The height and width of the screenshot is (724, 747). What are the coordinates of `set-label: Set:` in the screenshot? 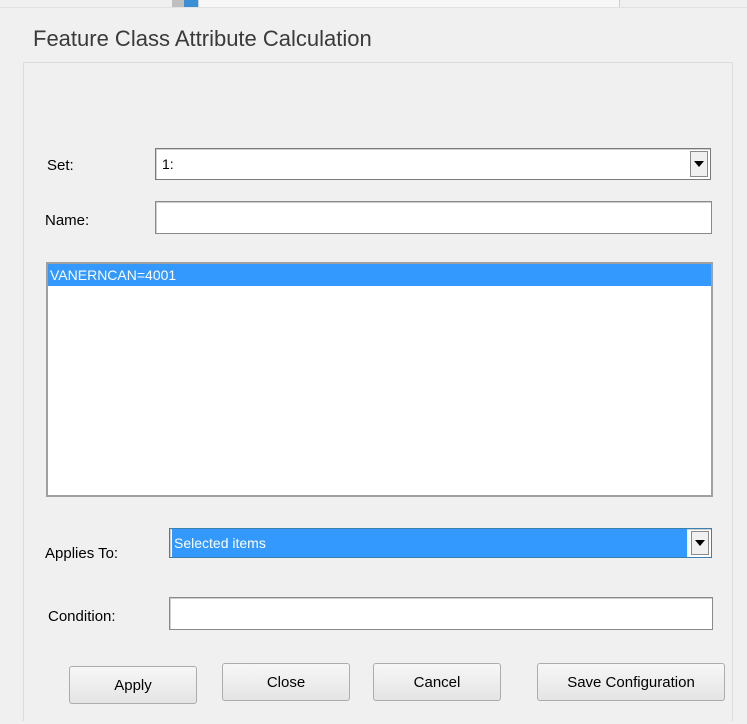 It's located at (60, 165).